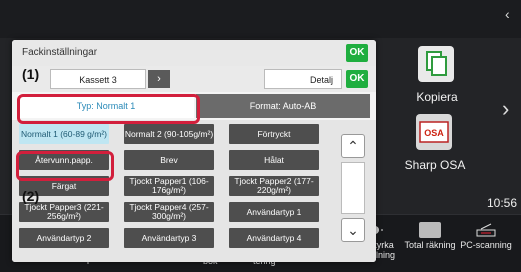 The height and width of the screenshot is (272, 521). What do you see at coordinates (274, 238) in the screenshot?
I see `paper-type-option: Användartyp 4` at bounding box center [274, 238].